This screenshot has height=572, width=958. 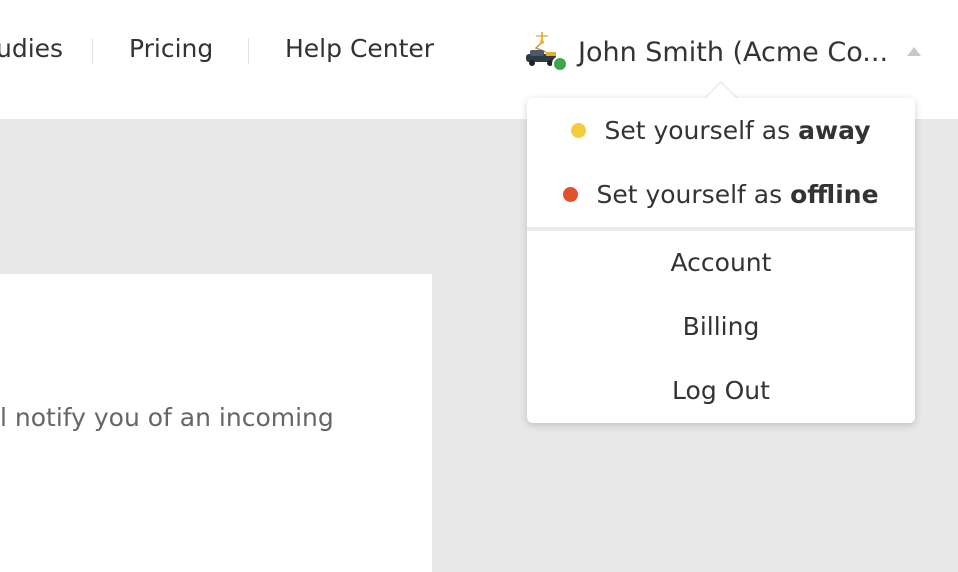 I want to click on notification-description: l notify you of an incoming, so click(x=167, y=417).